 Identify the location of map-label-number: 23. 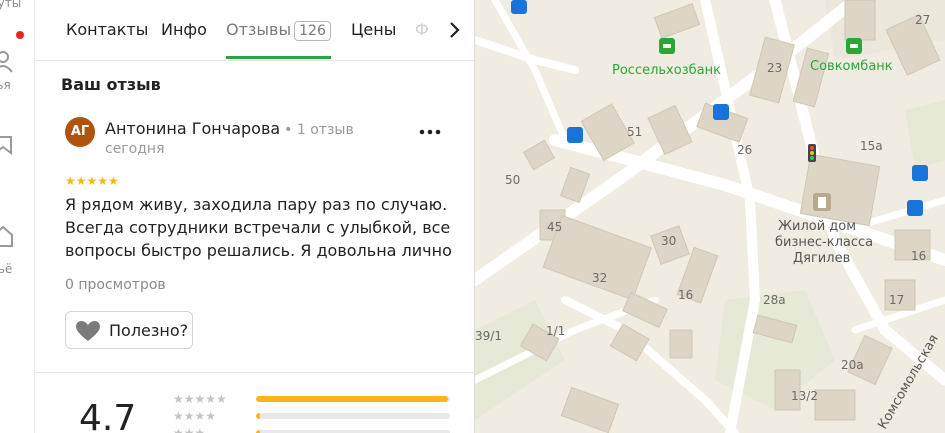
(774, 68).